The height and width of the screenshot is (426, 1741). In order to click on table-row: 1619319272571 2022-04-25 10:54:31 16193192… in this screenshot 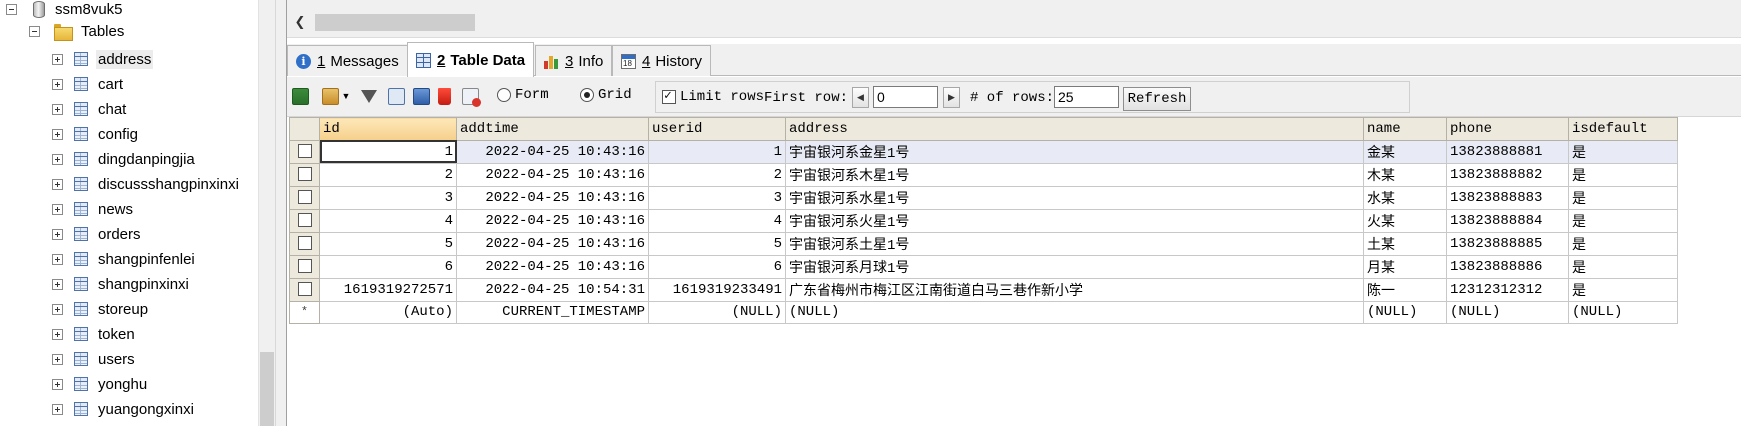, I will do `click(983, 289)`.